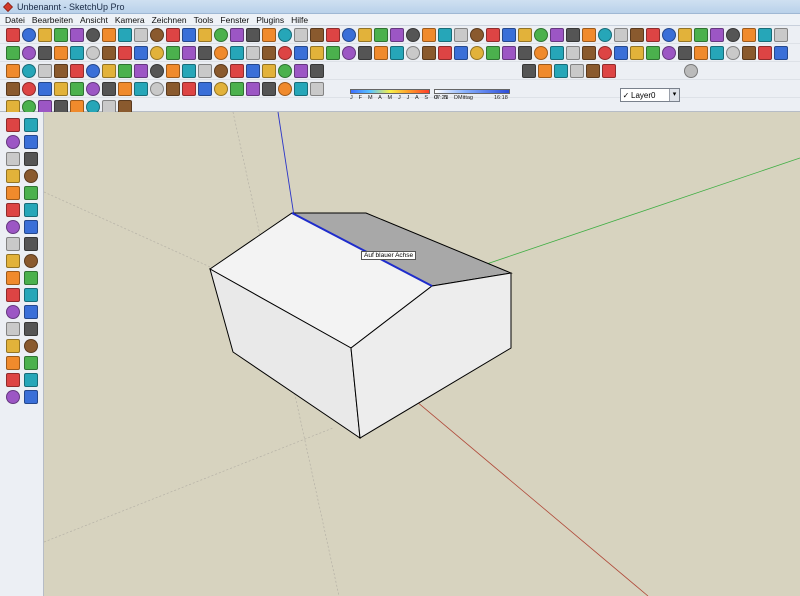 This screenshot has width=800, height=596. What do you see at coordinates (31, 346) in the screenshot?
I see `previous-view-icon` at bounding box center [31, 346].